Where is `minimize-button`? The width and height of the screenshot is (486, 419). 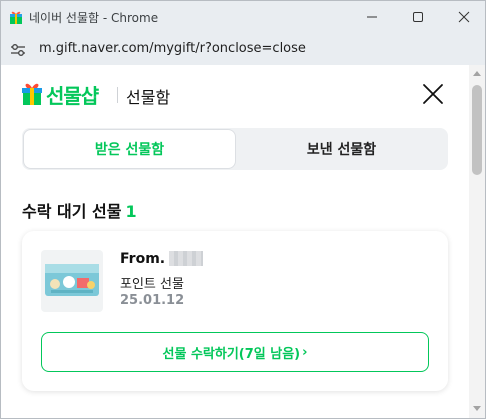 minimize-button is located at coordinates (372, 17).